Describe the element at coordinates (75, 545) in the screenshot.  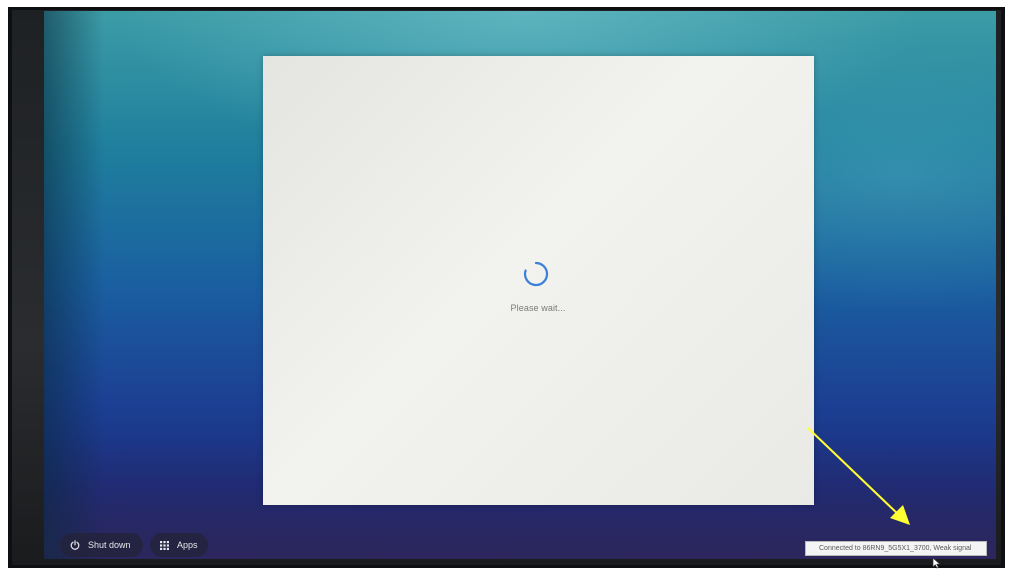
I see `power-icon` at that location.